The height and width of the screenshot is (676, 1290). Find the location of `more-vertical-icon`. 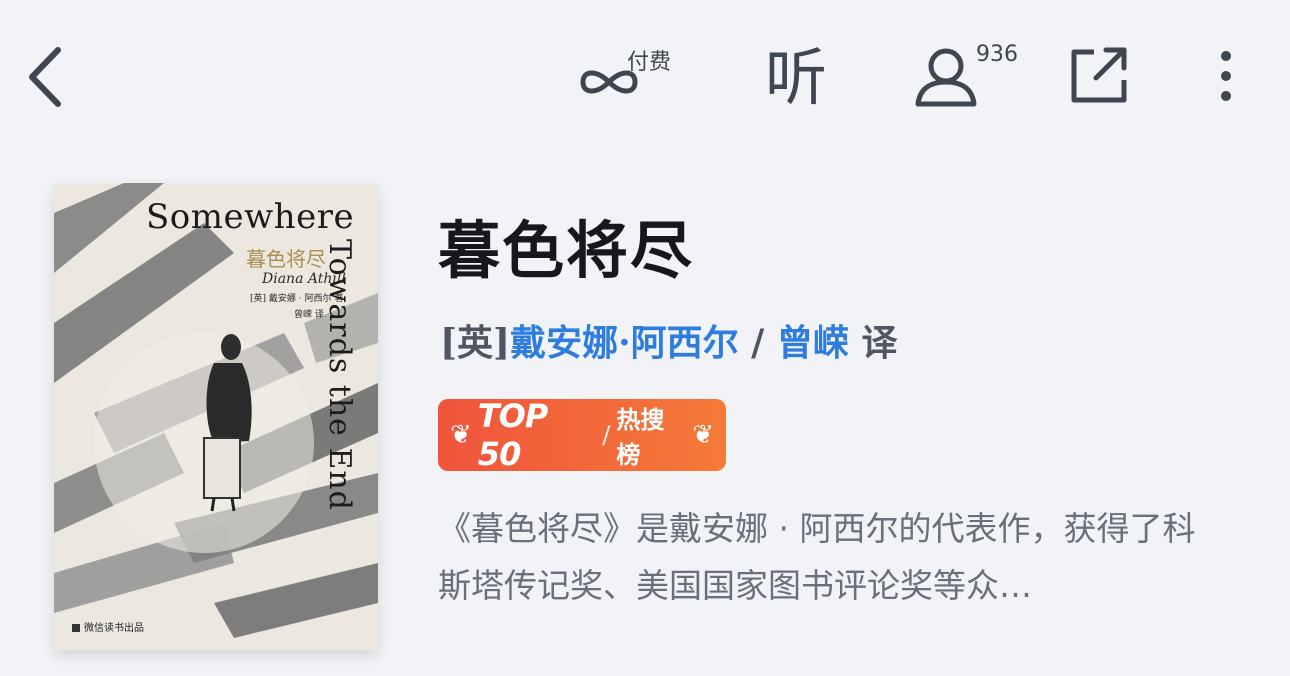

more-vertical-icon is located at coordinates (1226, 76).